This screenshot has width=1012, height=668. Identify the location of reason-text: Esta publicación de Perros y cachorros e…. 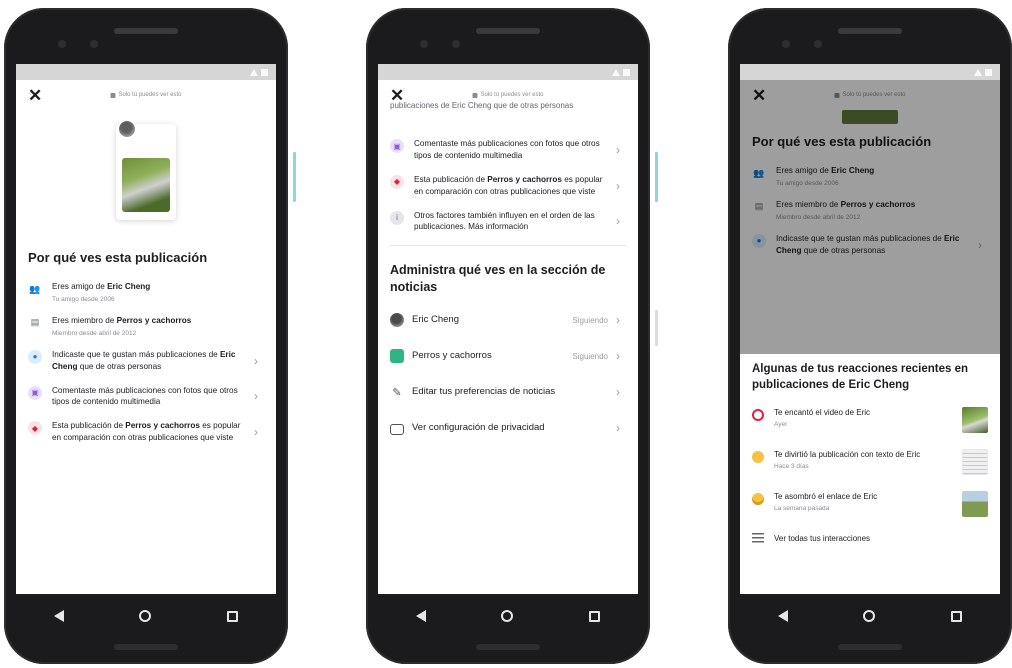
(146, 432).